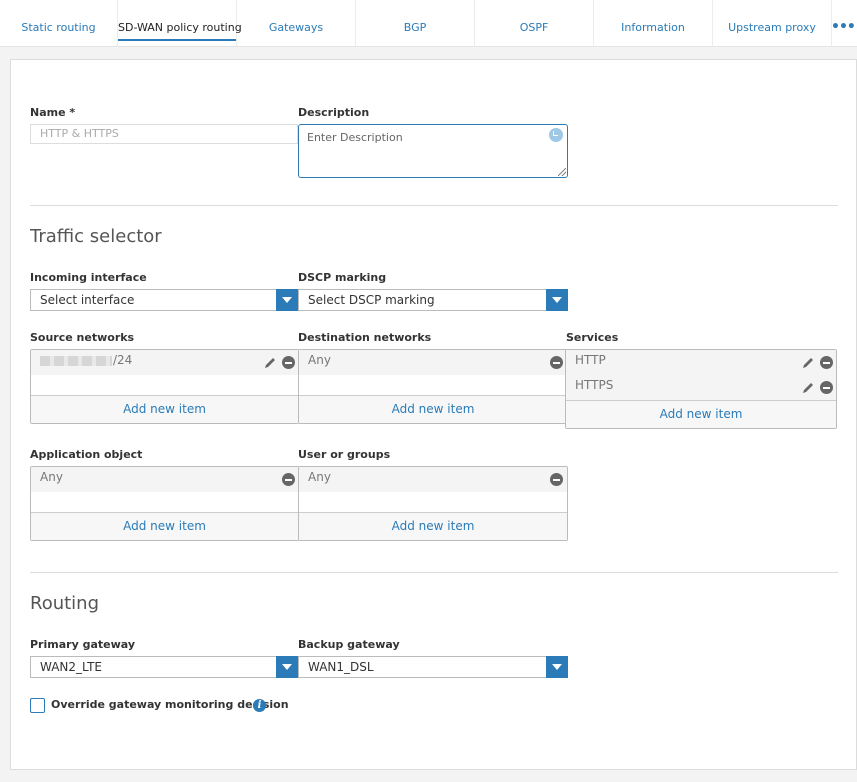 The height and width of the screenshot is (782, 857). What do you see at coordinates (365, 337) in the screenshot?
I see `destination-networks-label: Destination networks` at bounding box center [365, 337].